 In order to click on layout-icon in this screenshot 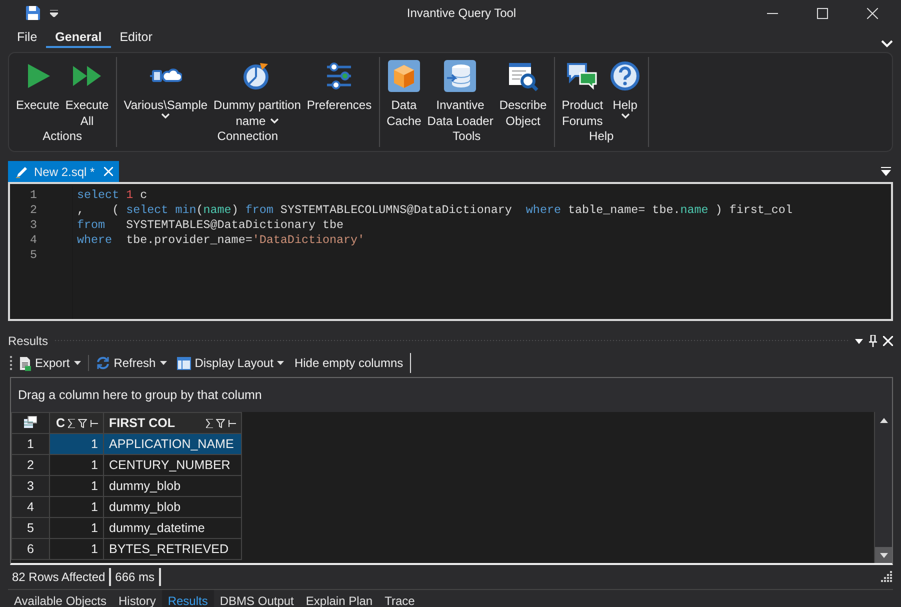, I will do `click(183, 363)`.